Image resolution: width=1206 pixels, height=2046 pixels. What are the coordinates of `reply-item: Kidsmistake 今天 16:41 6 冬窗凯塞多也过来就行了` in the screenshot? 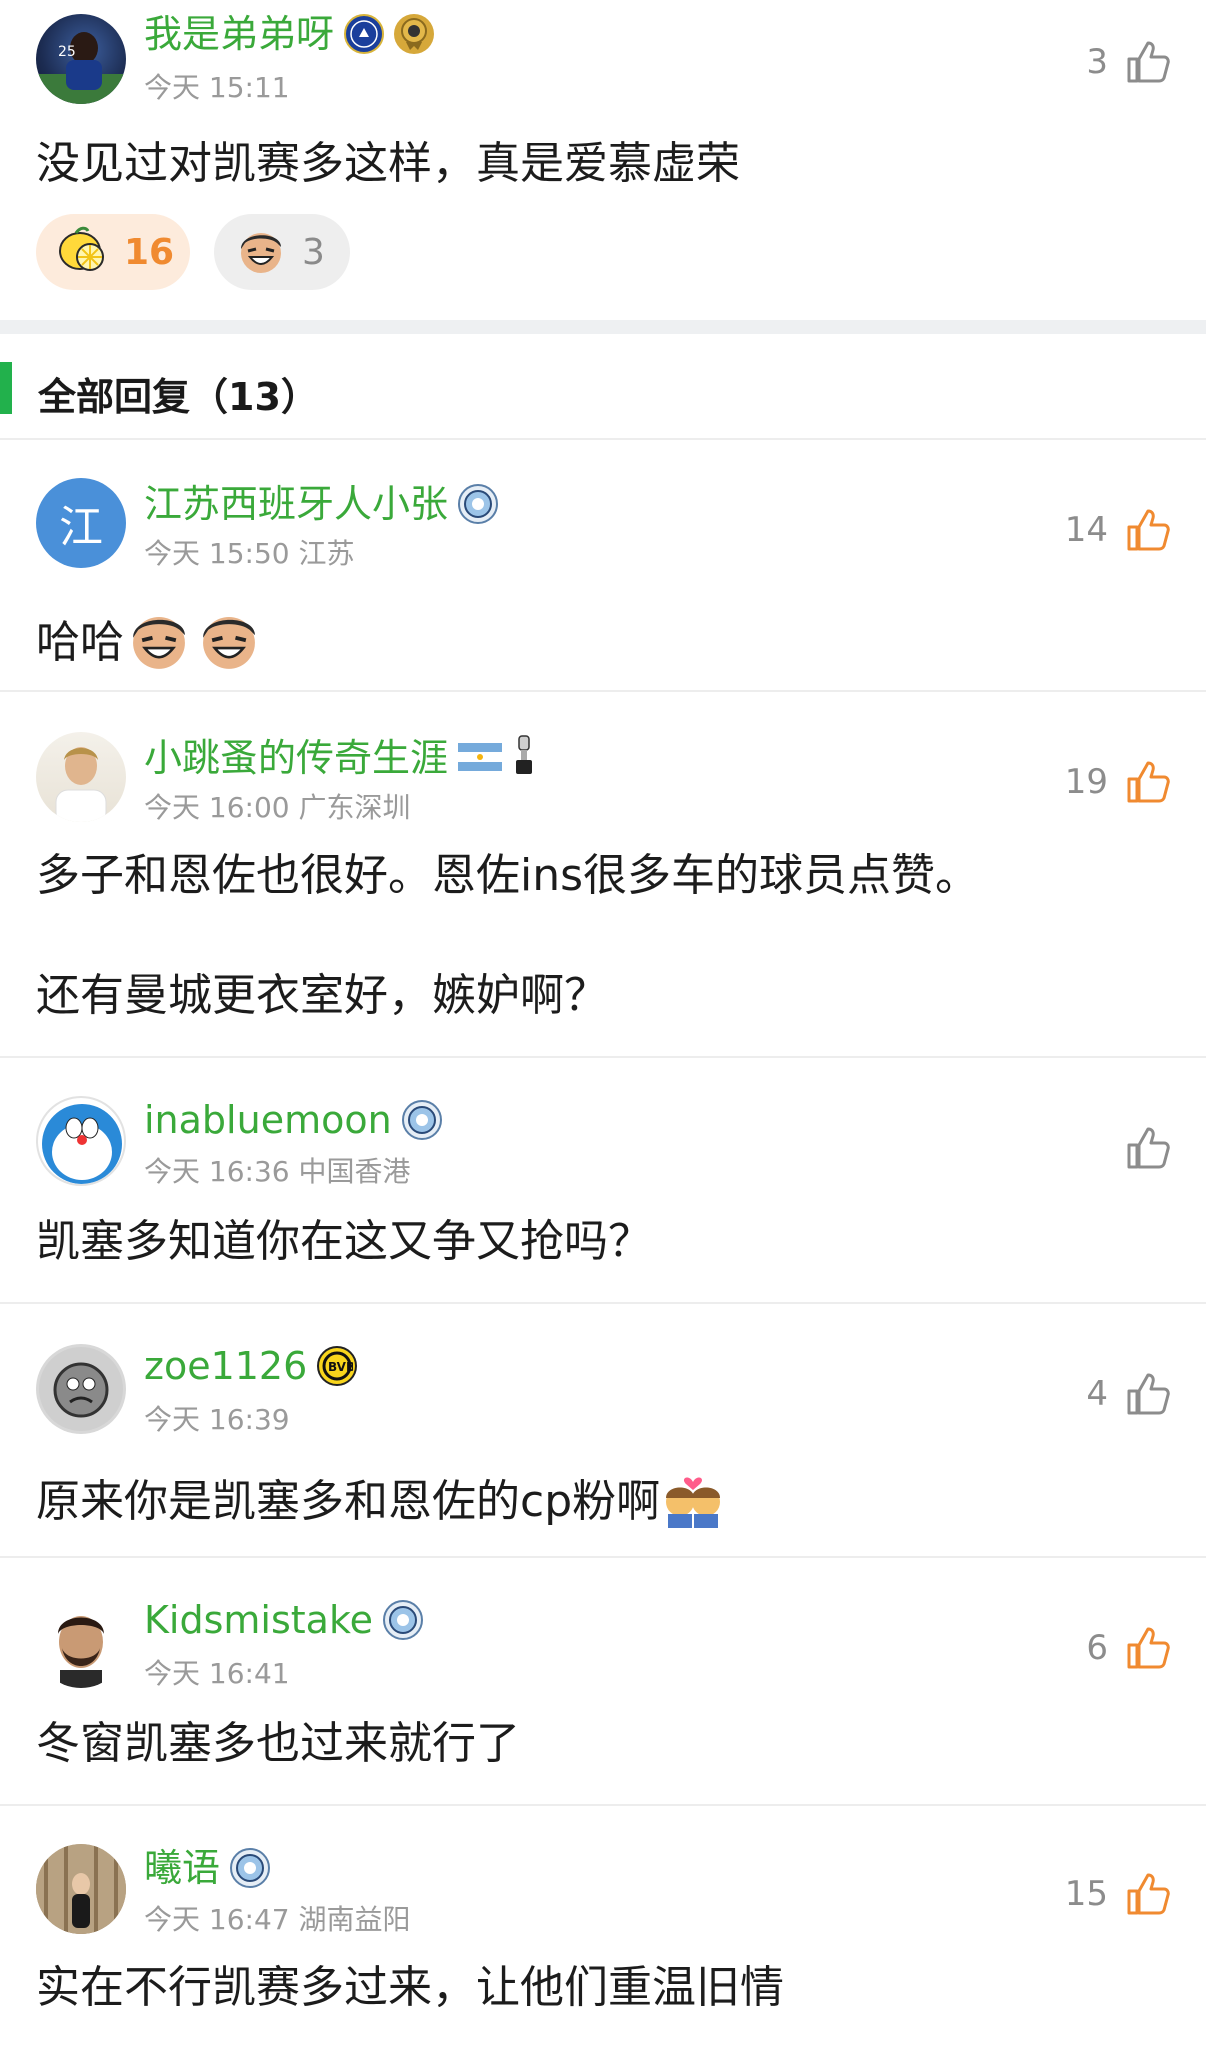 It's located at (603, 1682).